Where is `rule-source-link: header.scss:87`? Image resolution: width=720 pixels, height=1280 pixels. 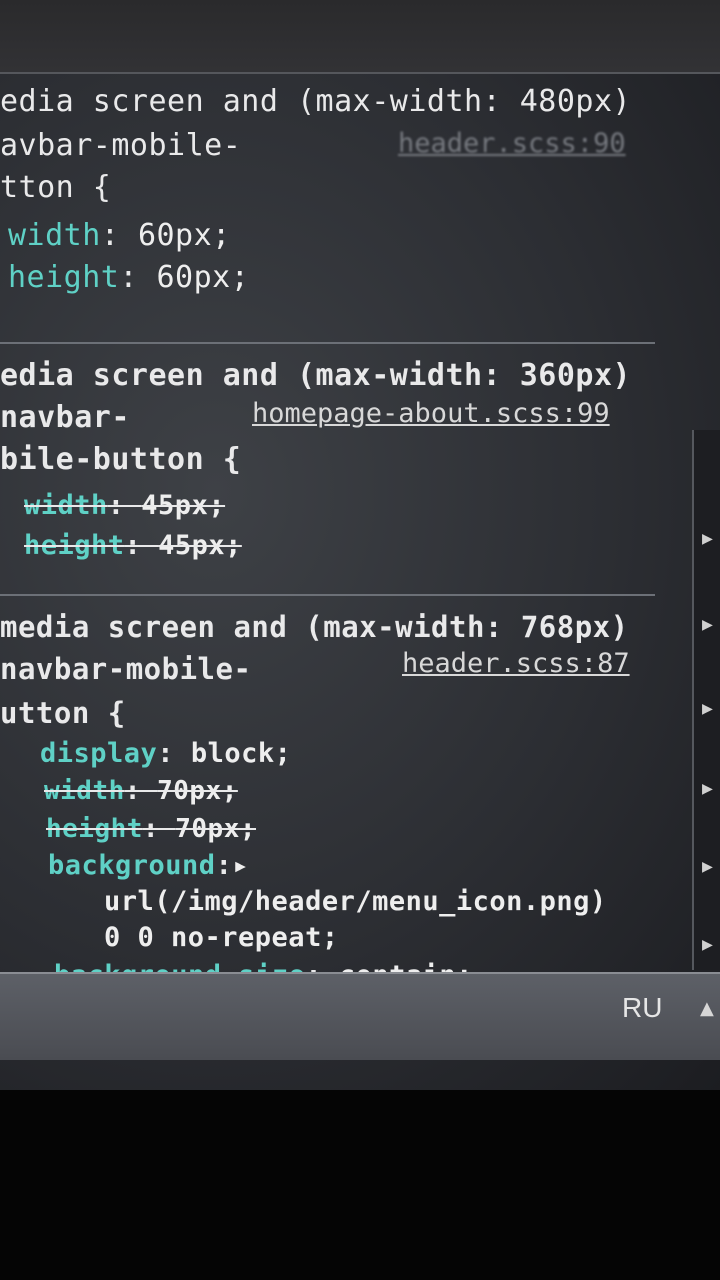 rule-source-link: header.scss:87 is located at coordinates (516, 663).